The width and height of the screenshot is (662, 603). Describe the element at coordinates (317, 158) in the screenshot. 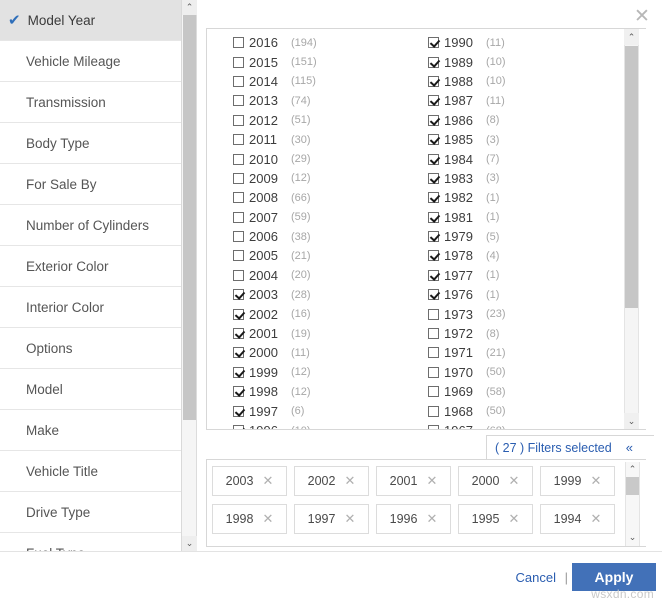

I see `year-option-row: 2010 (29)` at that location.